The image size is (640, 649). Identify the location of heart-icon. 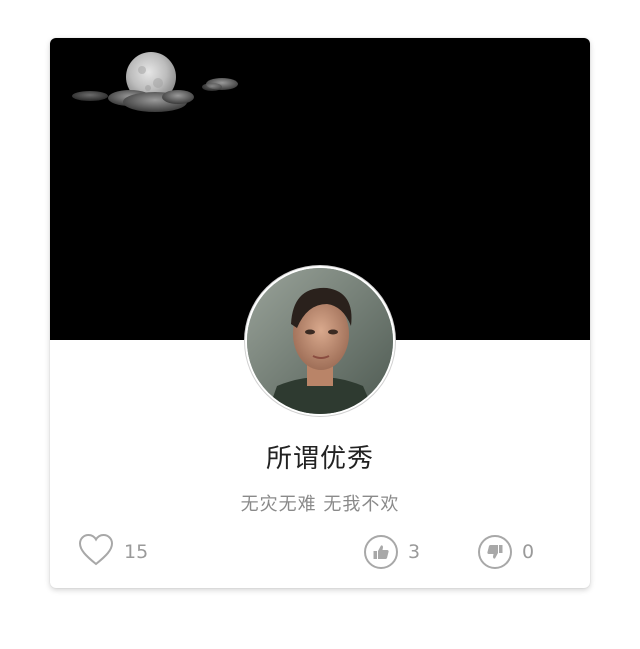
(96, 552).